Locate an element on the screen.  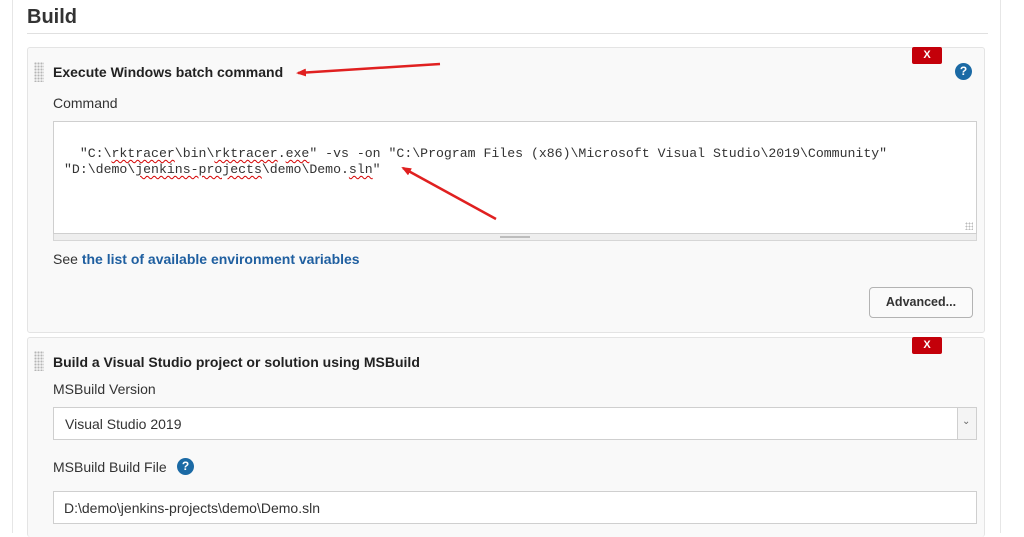
chevron-down-icon: ⌄ is located at coordinates (966, 421).